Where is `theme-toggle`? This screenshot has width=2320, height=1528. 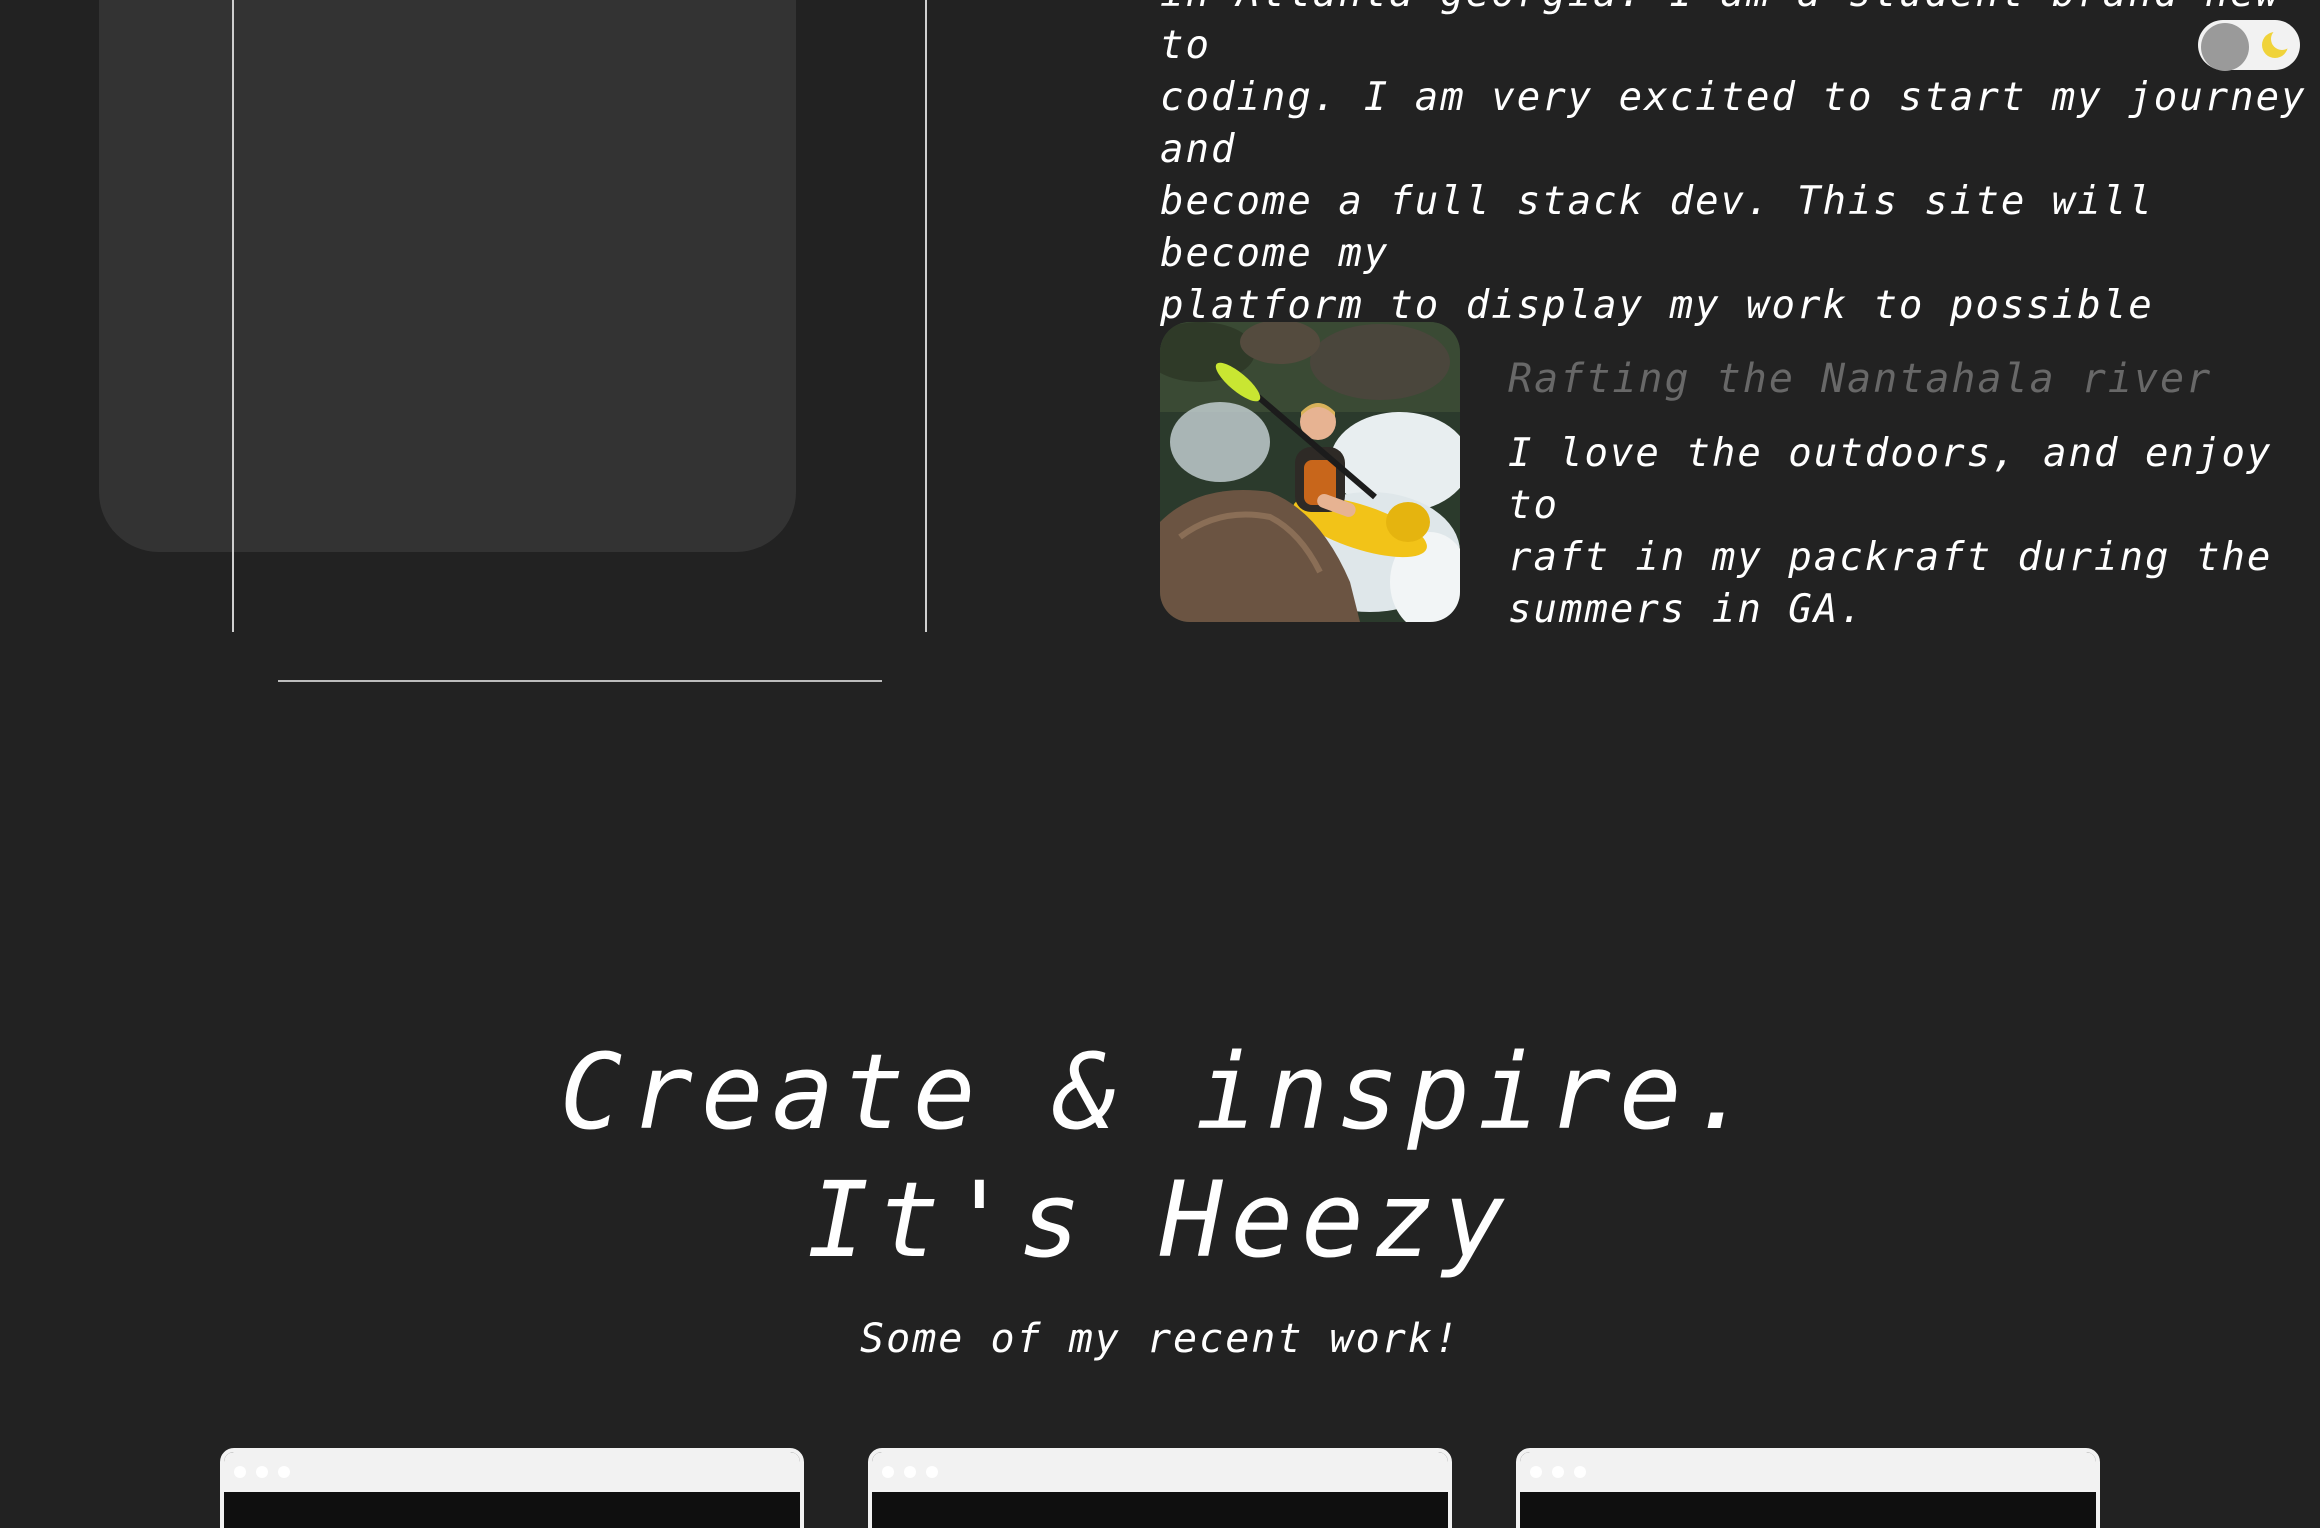 theme-toggle is located at coordinates (2249, 45).